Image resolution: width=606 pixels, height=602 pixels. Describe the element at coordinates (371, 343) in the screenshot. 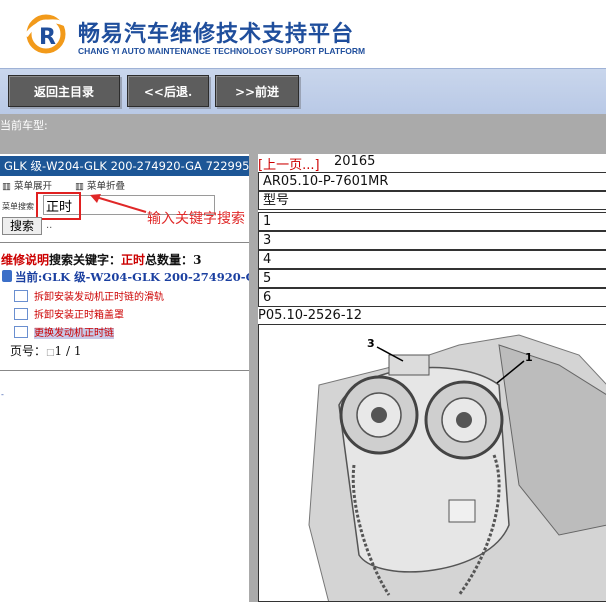

I see `figure-callout: 3` at that location.